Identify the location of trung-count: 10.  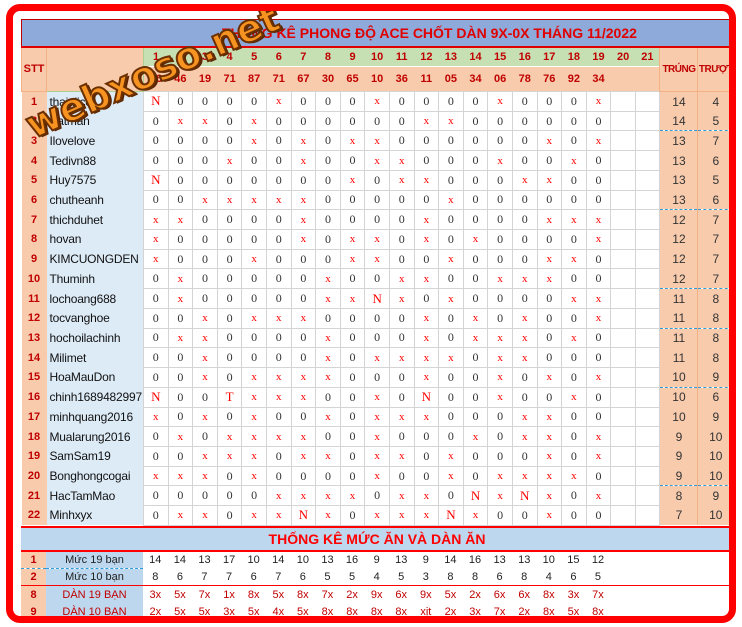
(679, 377).